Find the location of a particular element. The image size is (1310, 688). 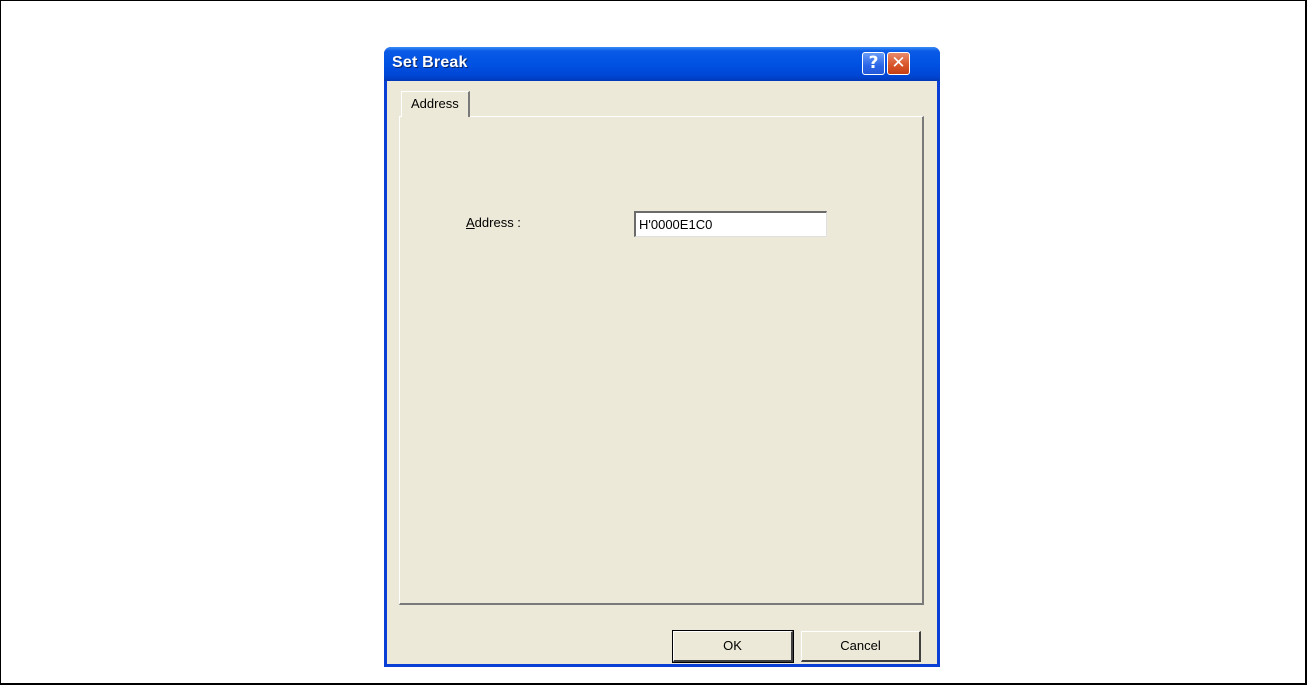

help-icon: ? is located at coordinates (873, 63).